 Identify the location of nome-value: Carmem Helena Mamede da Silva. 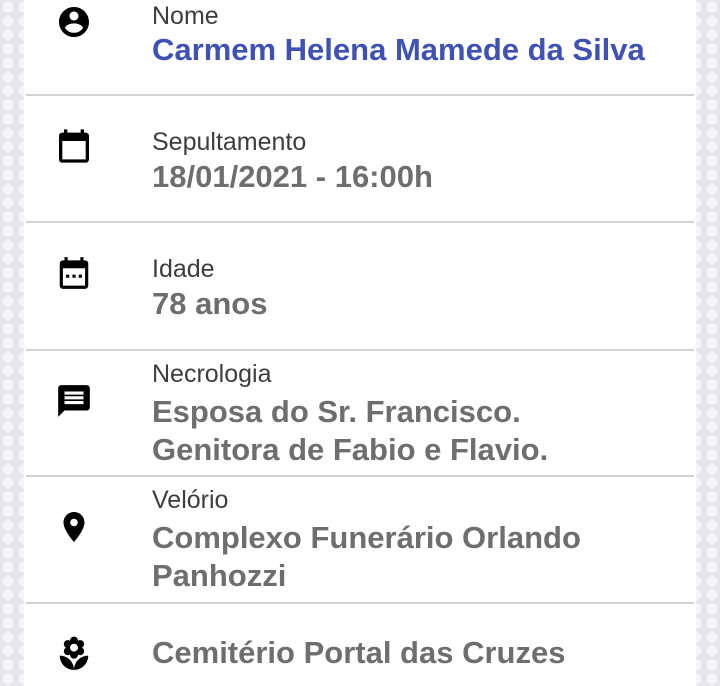
(398, 49).